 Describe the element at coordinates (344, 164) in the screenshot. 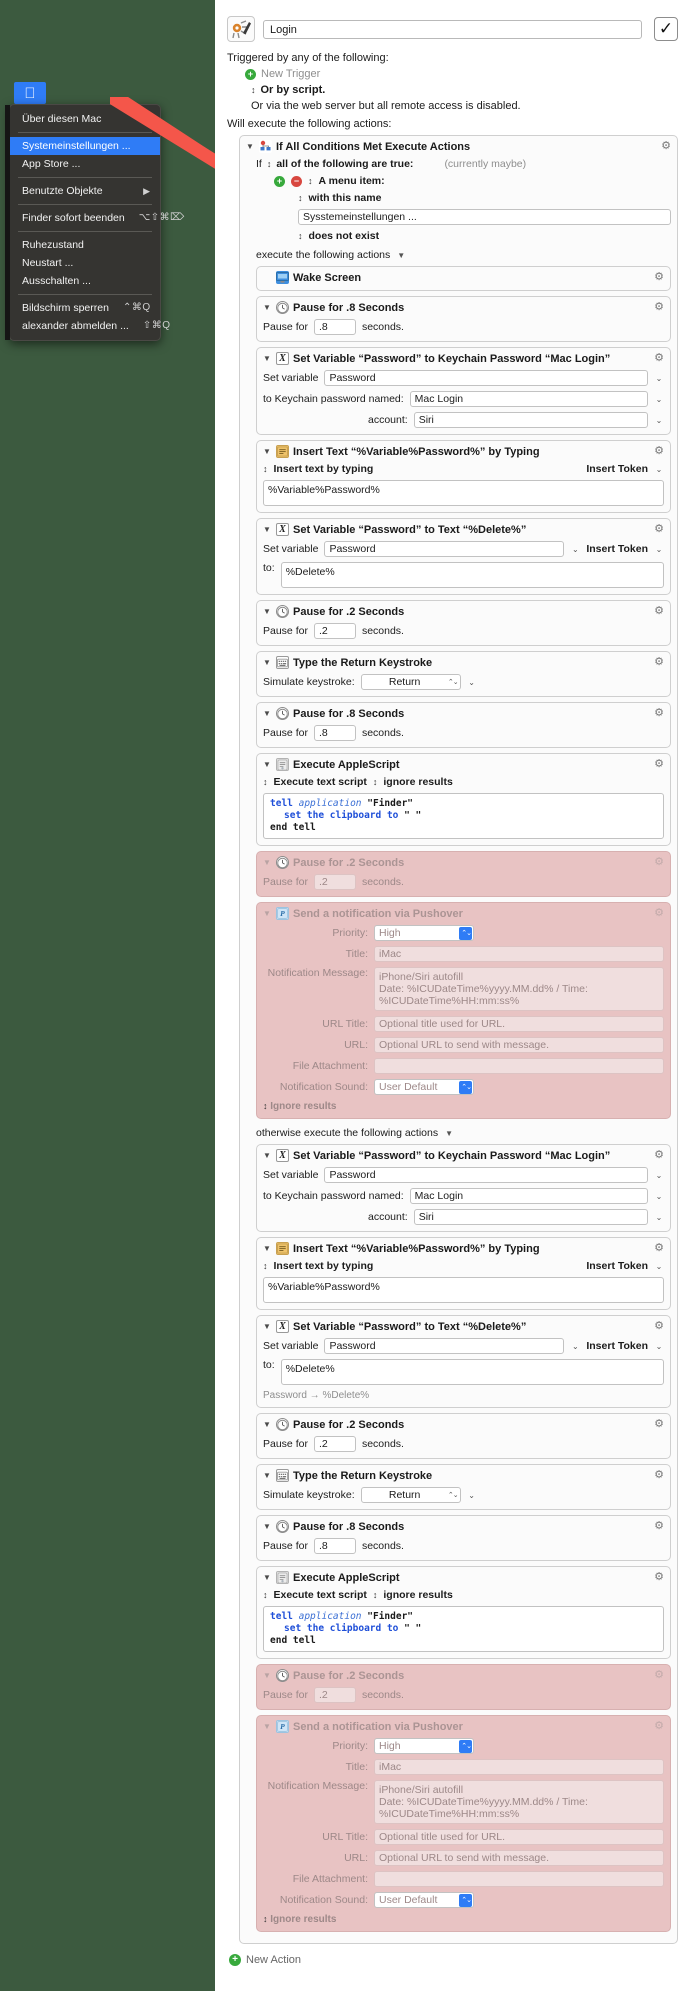

I see `all-of-following-label: all of the following are true:` at that location.